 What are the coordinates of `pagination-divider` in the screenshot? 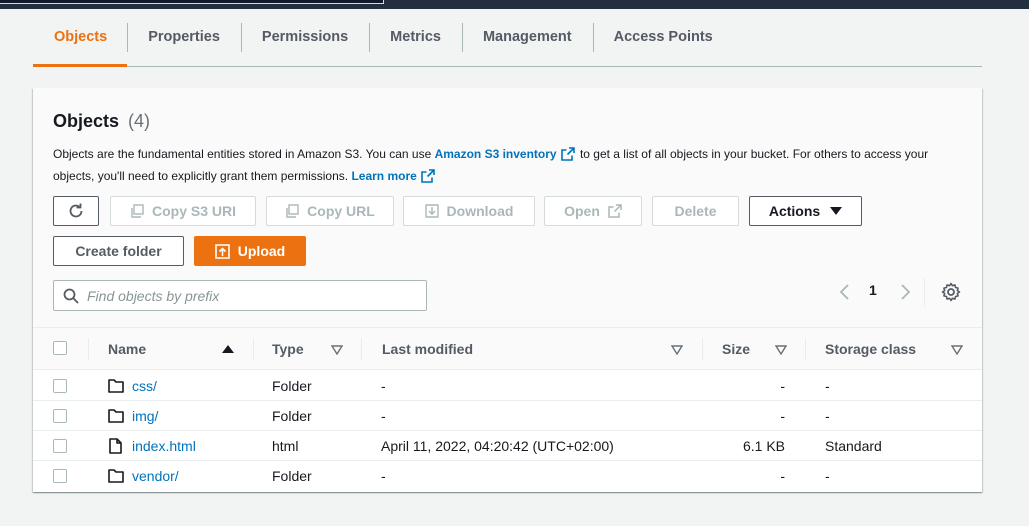 It's located at (924, 292).